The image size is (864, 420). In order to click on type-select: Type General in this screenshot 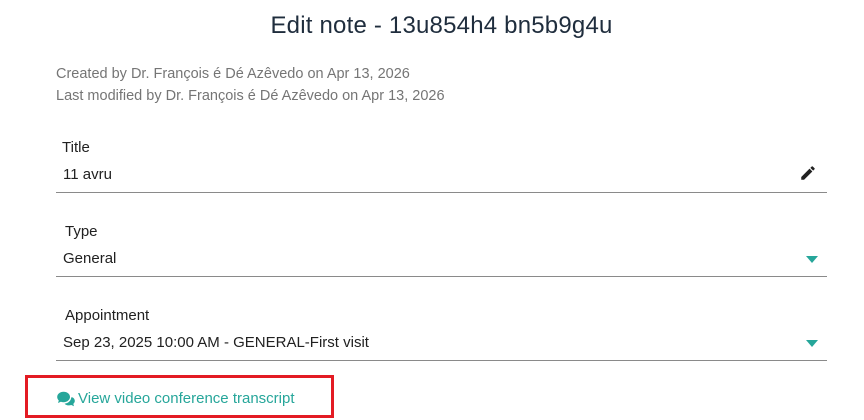, I will do `click(441, 245)`.